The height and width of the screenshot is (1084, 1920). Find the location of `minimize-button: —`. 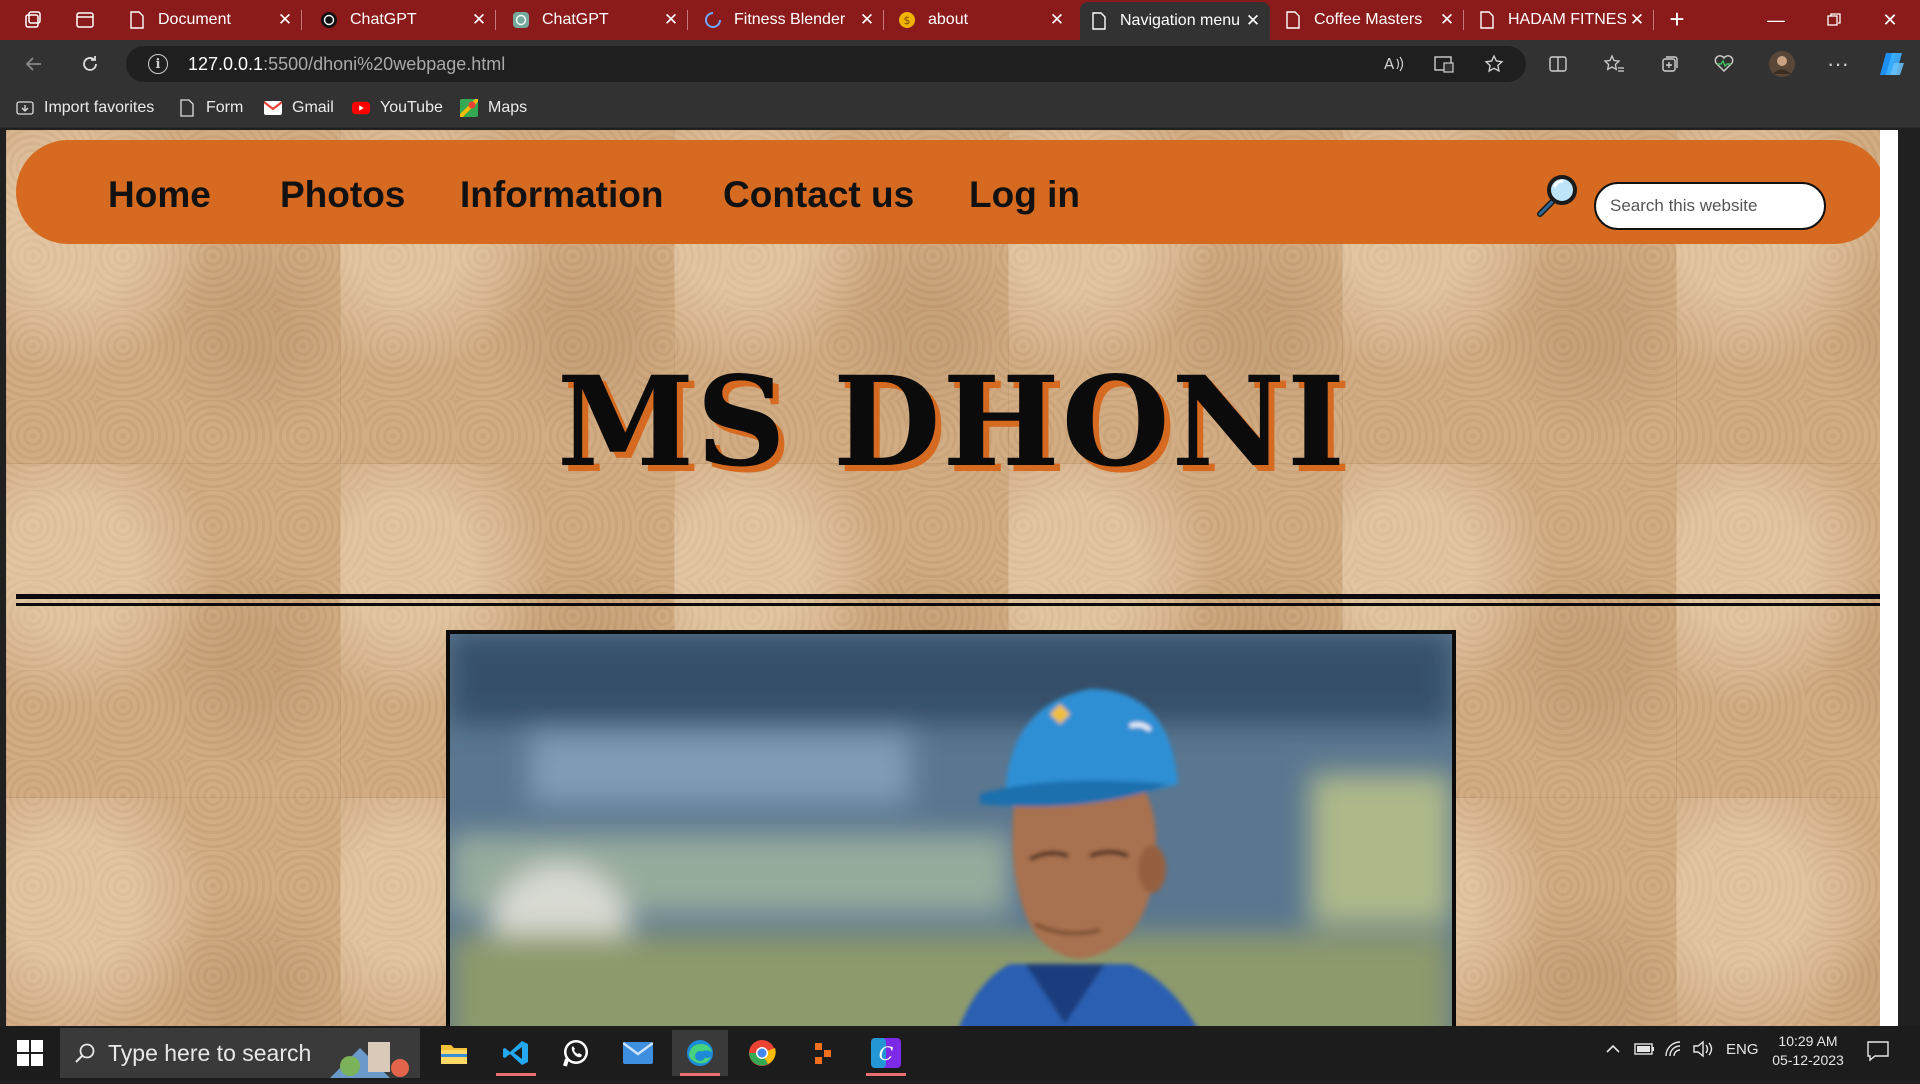

minimize-button: — is located at coordinates (1776, 20).